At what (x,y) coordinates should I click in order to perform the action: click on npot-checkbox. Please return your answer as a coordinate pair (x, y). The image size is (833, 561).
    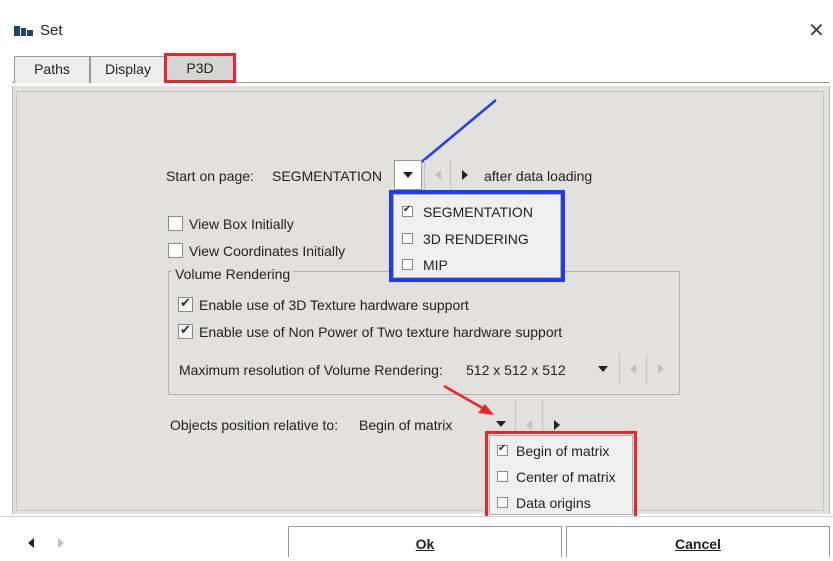
    Looking at the image, I should click on (185, 330).